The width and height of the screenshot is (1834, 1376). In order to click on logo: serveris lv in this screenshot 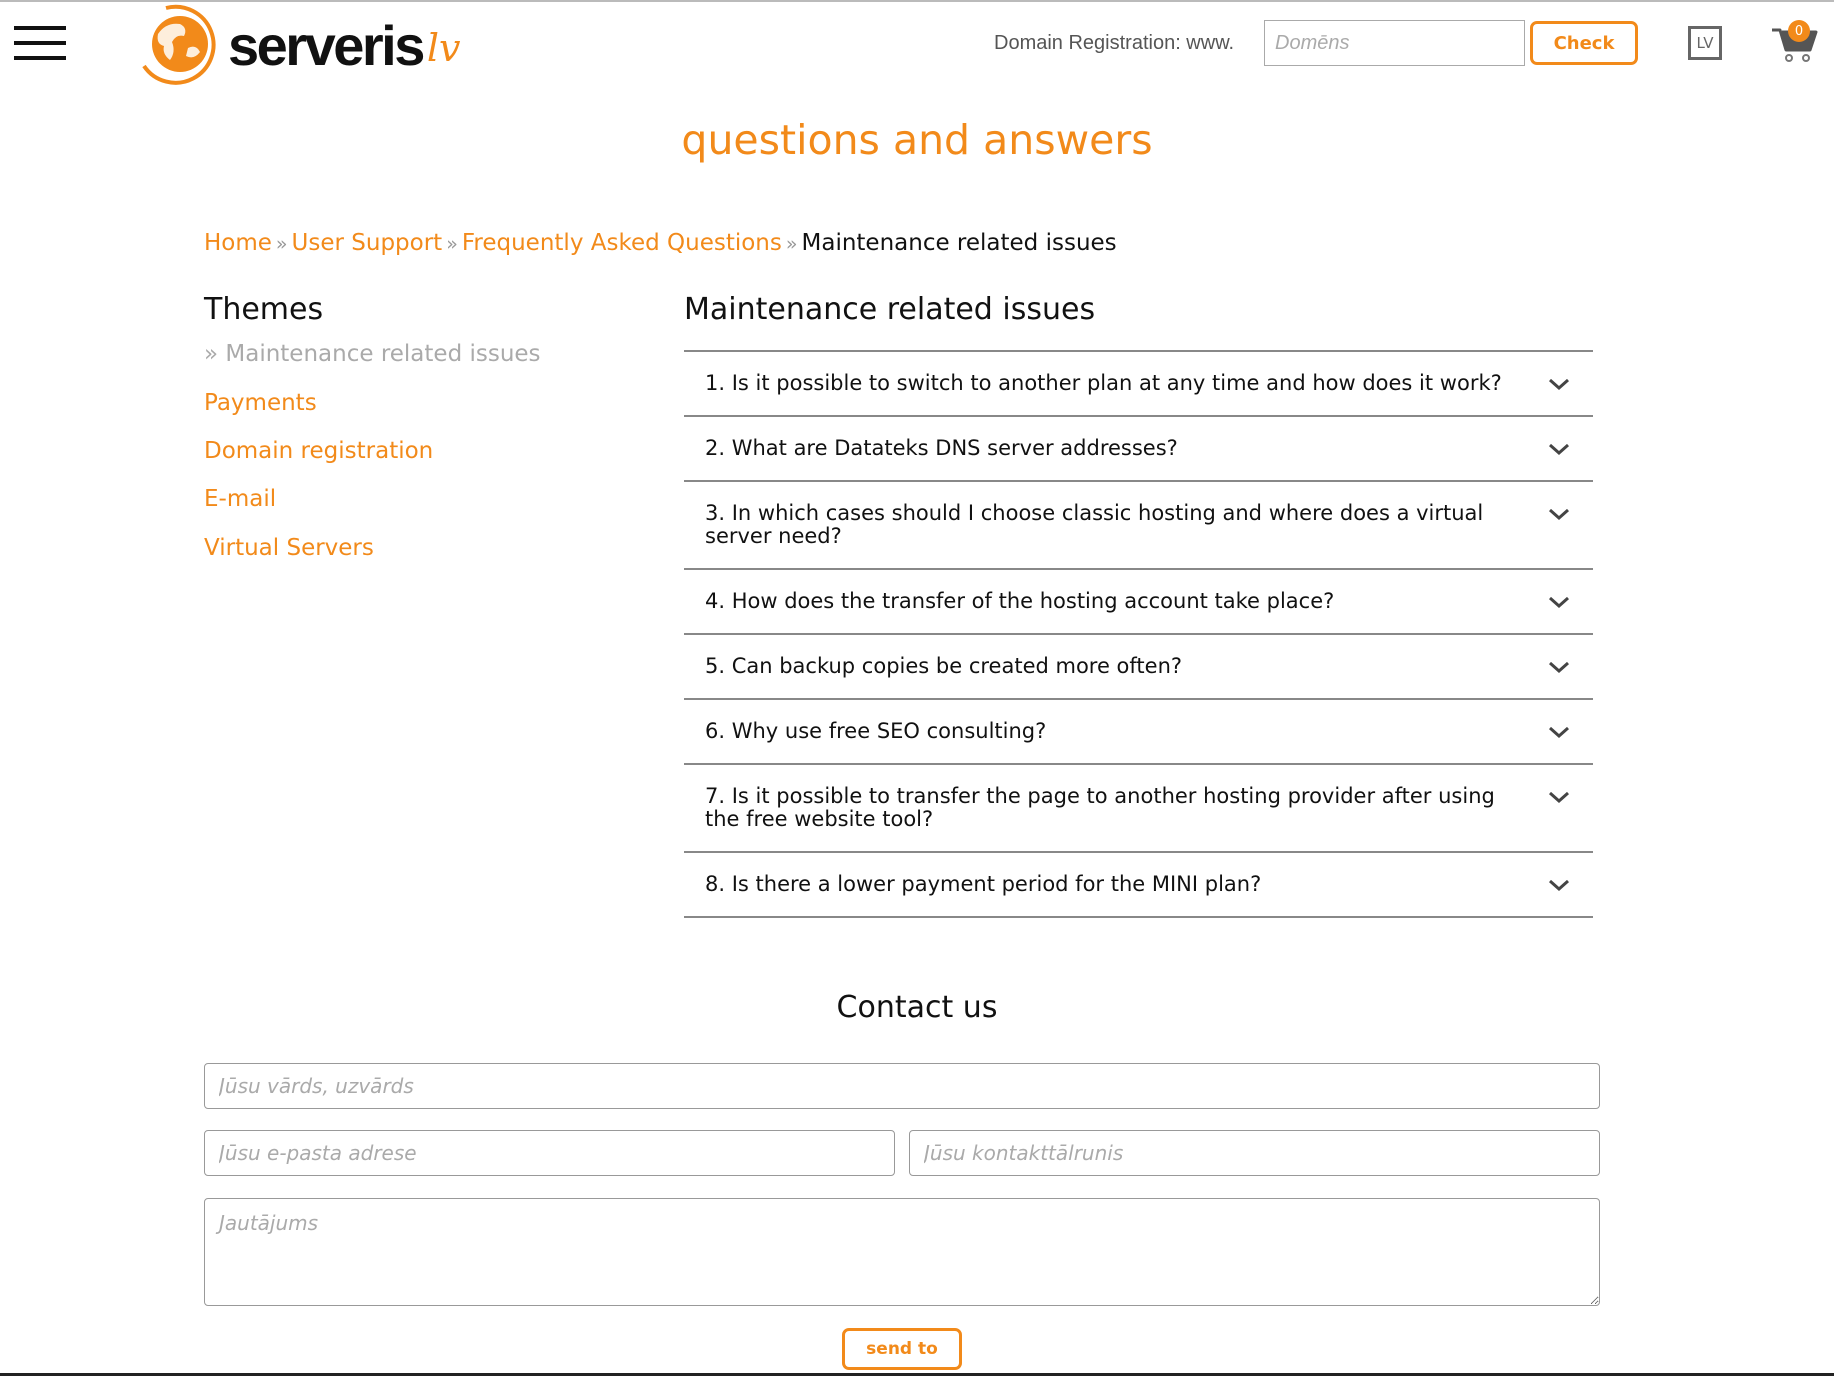, I will do `click(298, 45)`.